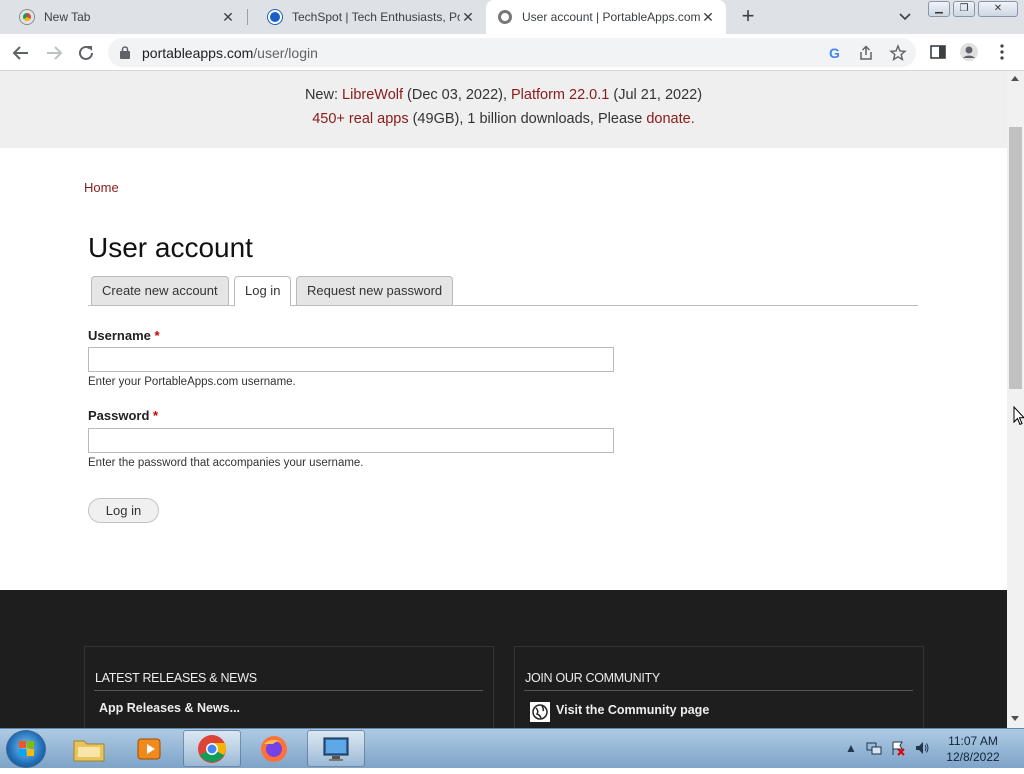  What do you see at coordinates (670, 119) in the screenshot?
I see `donate-link: donate.` at bounding box center [670, 119].